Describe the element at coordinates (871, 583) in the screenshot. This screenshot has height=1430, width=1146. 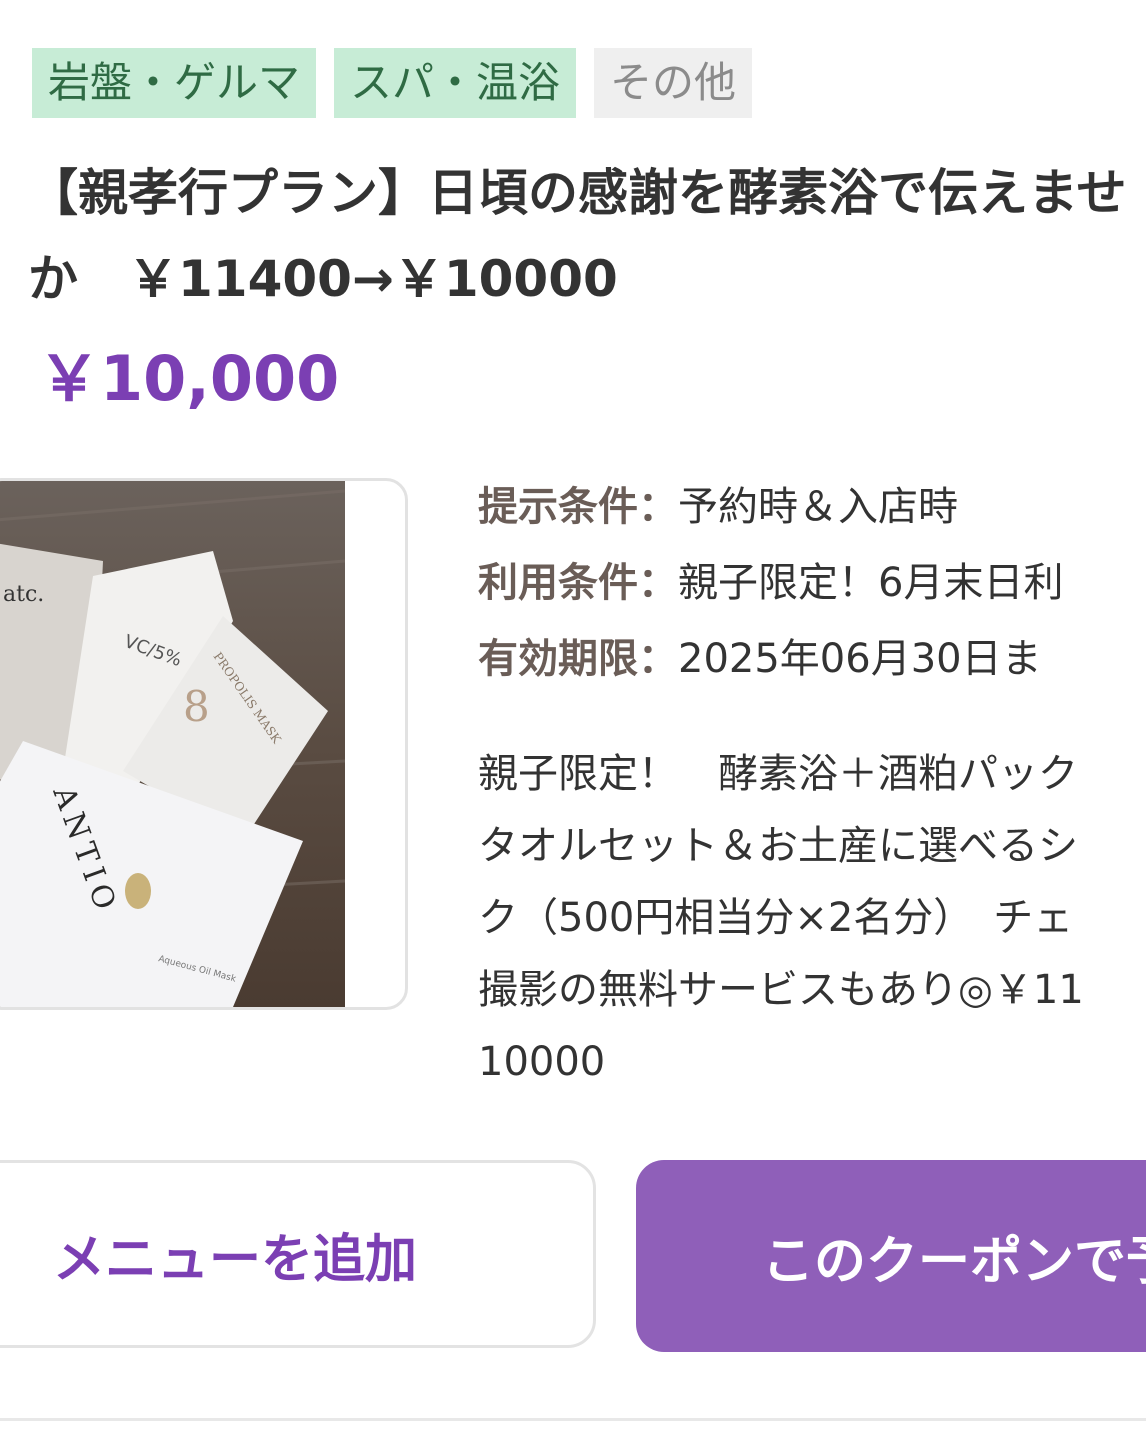
I see `condition-value: 親子限定！6月末日利` at that location.